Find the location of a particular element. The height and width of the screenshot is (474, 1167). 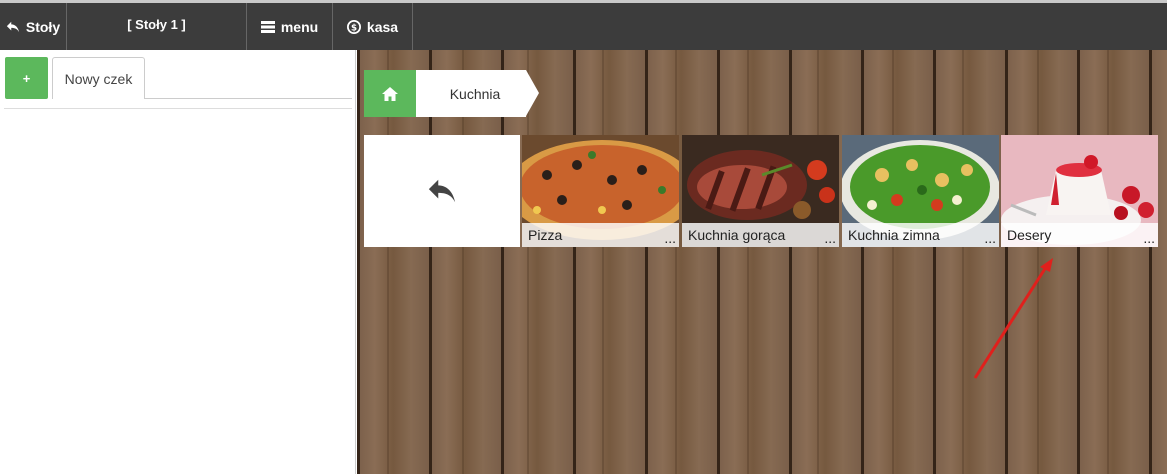

category-label: Kuchnia zimna is located at coordinates (920, 235).